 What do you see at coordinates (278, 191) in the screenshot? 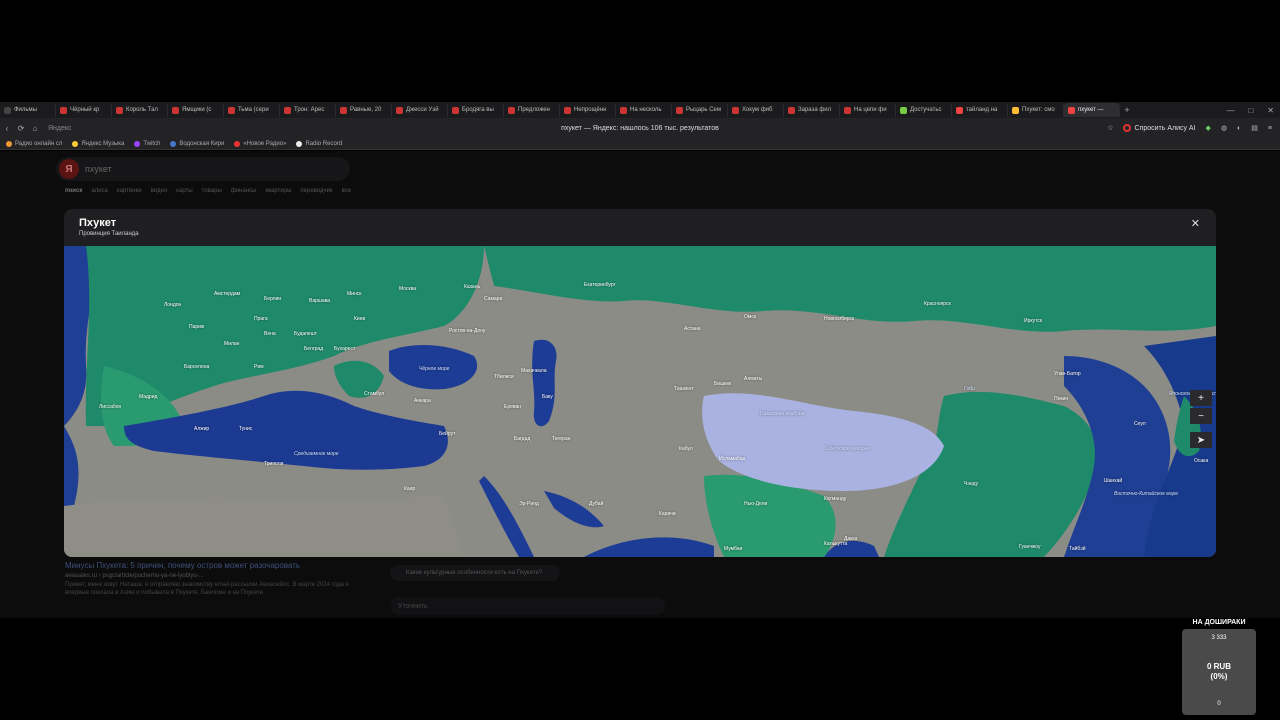
I see `search-tab: квартиры` at bounding box center [278, 191].